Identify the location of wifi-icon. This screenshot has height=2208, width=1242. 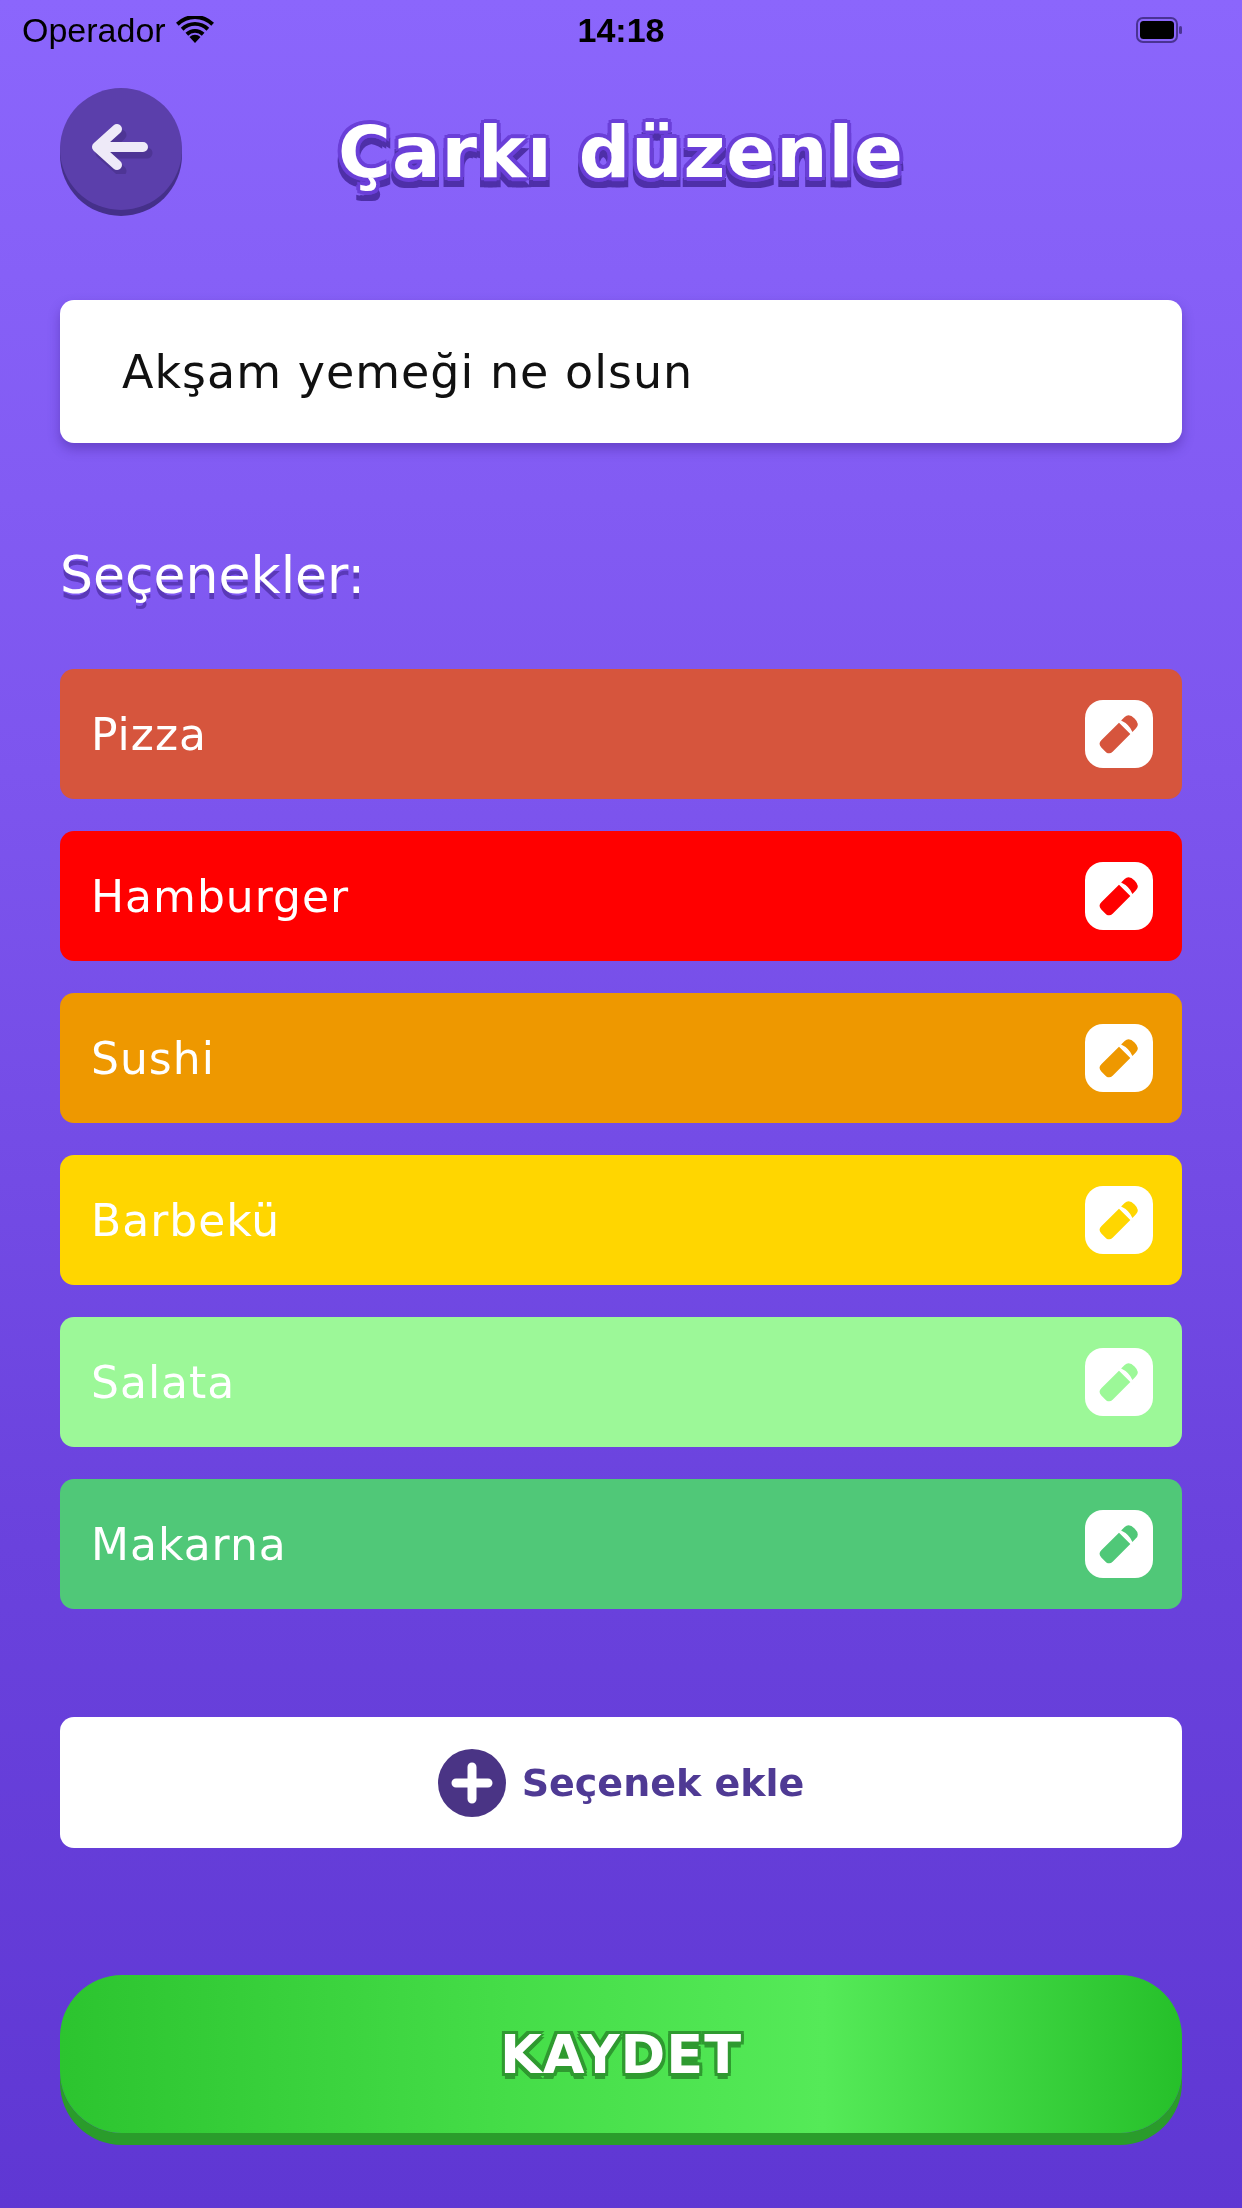
(194, 30).